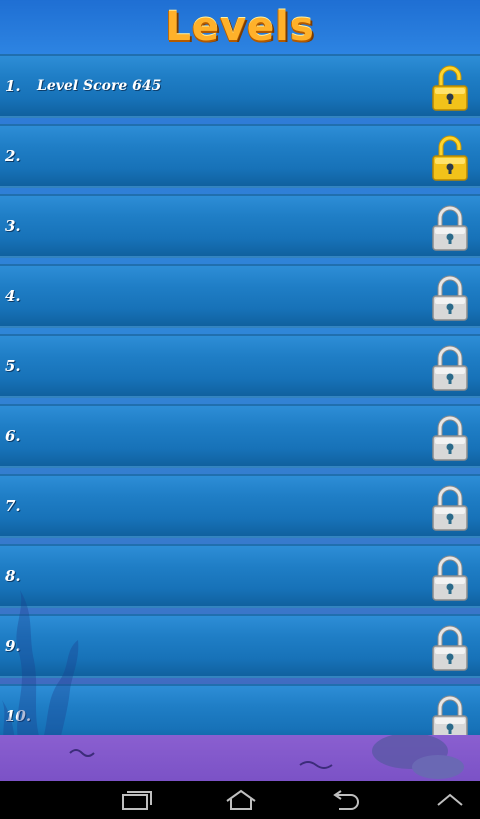  Describe the element at coordinates (13, 576) in the screenshot. I see `level-number: 8.` at that location.